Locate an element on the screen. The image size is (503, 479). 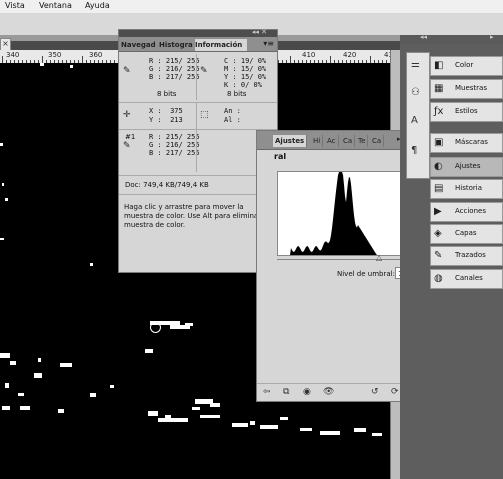
clone-source-icon: ⚇ is located at coordinates (415, 92).